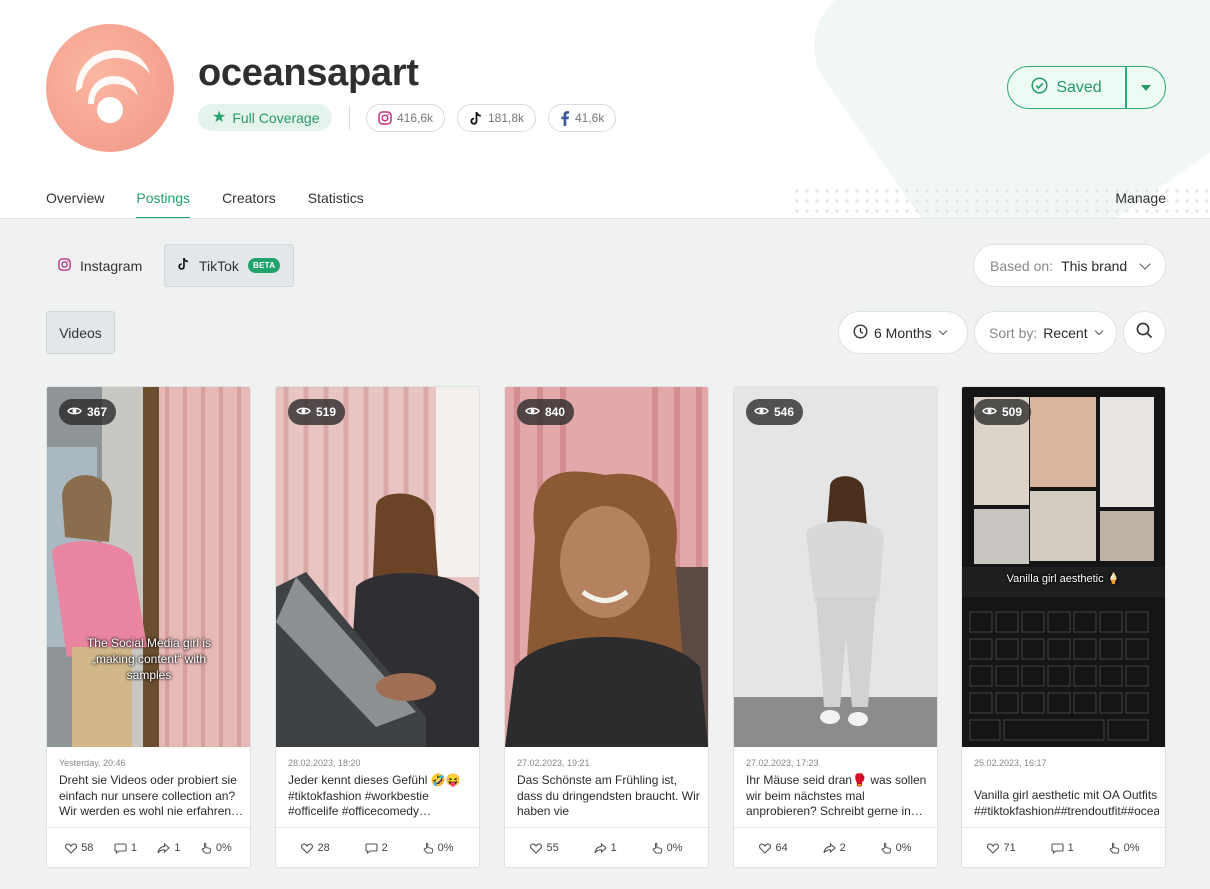  Describe the element at coordinates (264, 265) in the screenshot. I see `beta-badge: BETA` at that location.